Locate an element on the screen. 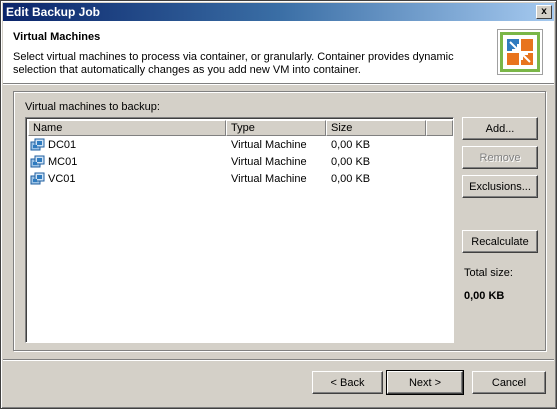 Image resolution: width=557 pixels, height=409 pixels. table-row: VC01 Virtual Machine 0,00 KB is located at coordinates (240, 179).